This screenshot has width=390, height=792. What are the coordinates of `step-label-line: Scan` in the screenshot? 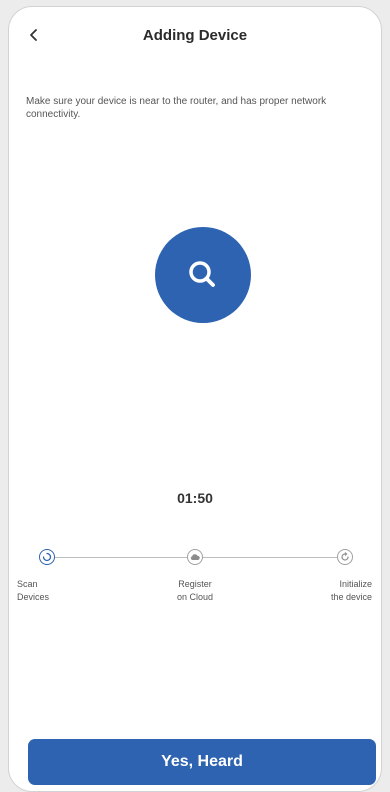 It's located at (27, 584).